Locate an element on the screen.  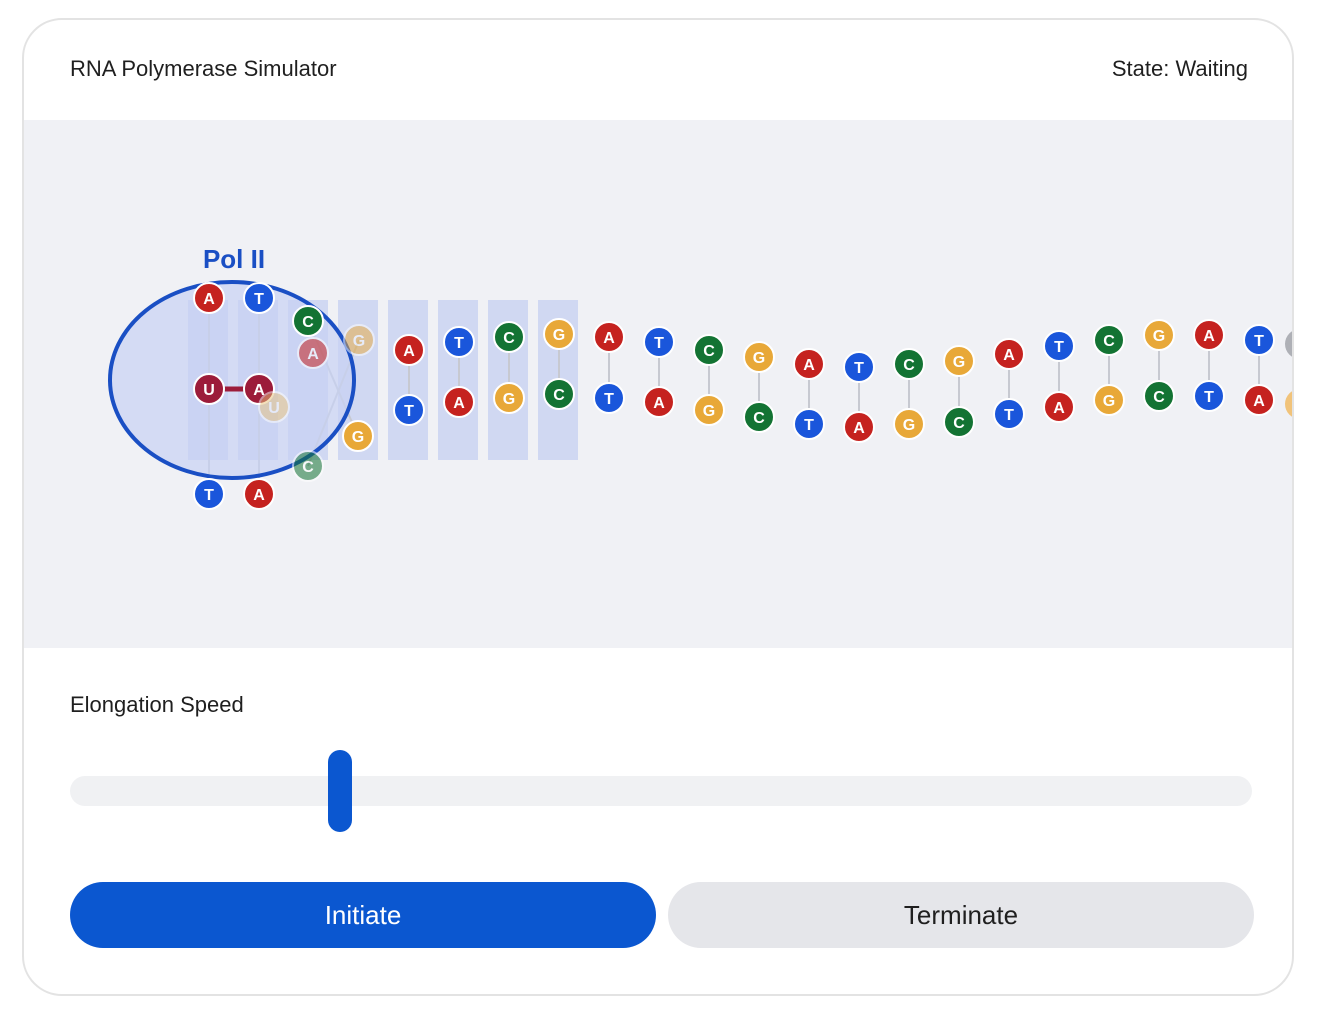
initiate-button: Initiate is located at coordinates (363, 915).